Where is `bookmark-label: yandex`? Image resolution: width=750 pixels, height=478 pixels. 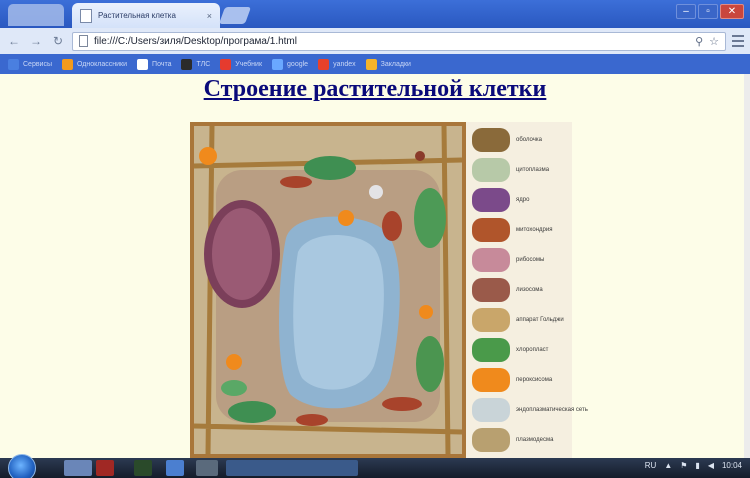 bookmark-label: yandex is located at coordinates (344, 64).